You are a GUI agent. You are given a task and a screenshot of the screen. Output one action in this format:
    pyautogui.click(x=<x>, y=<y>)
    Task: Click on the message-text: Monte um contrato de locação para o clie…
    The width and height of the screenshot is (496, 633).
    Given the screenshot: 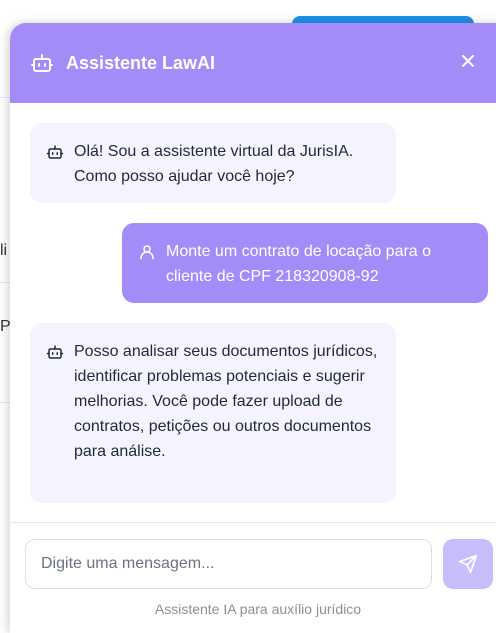 What is the action you would take?
    pyautogui.click(x=299, y=264)
    